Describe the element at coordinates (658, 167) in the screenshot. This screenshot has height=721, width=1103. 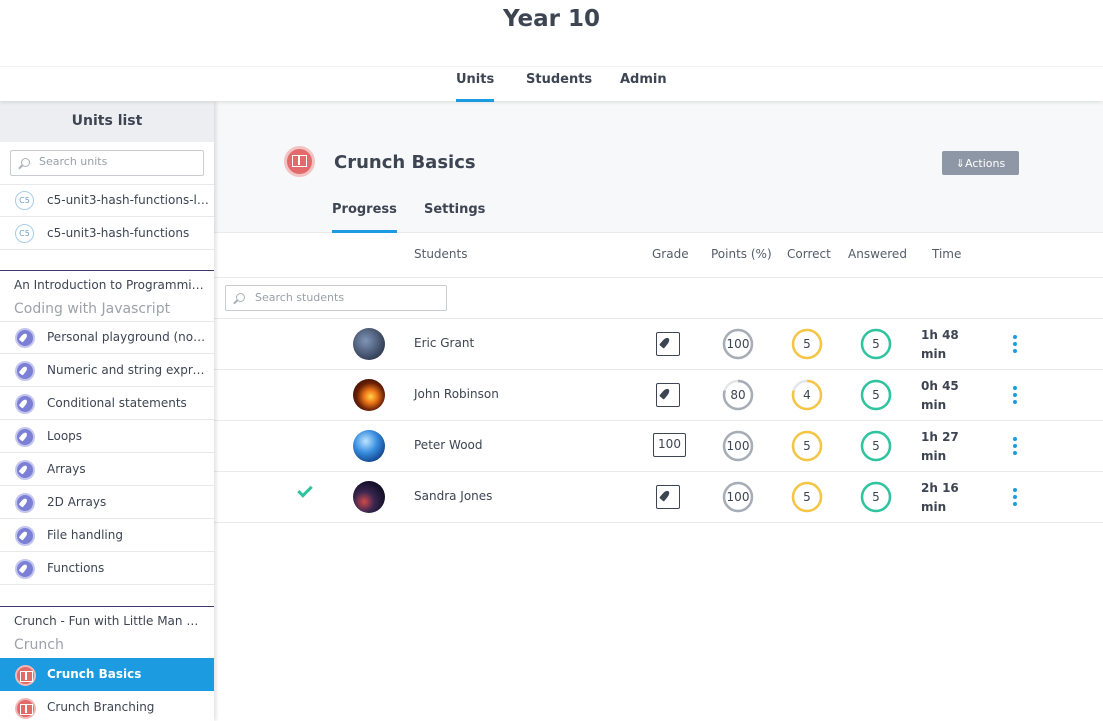
I see `unit-header: Crunch Basics ⇓Actions Progress Settings` at that location.